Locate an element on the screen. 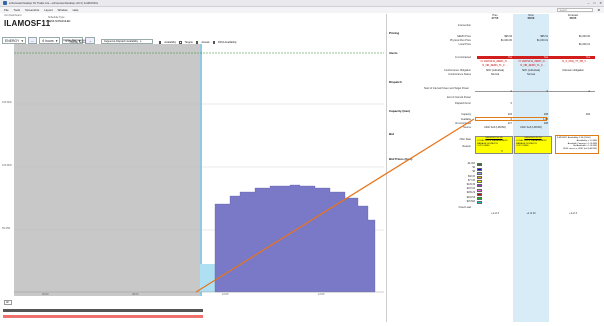 Image resolution: width=604 pixels, height=326 pixels. capacity-cell: 216 is located at coordinates (509, 114).